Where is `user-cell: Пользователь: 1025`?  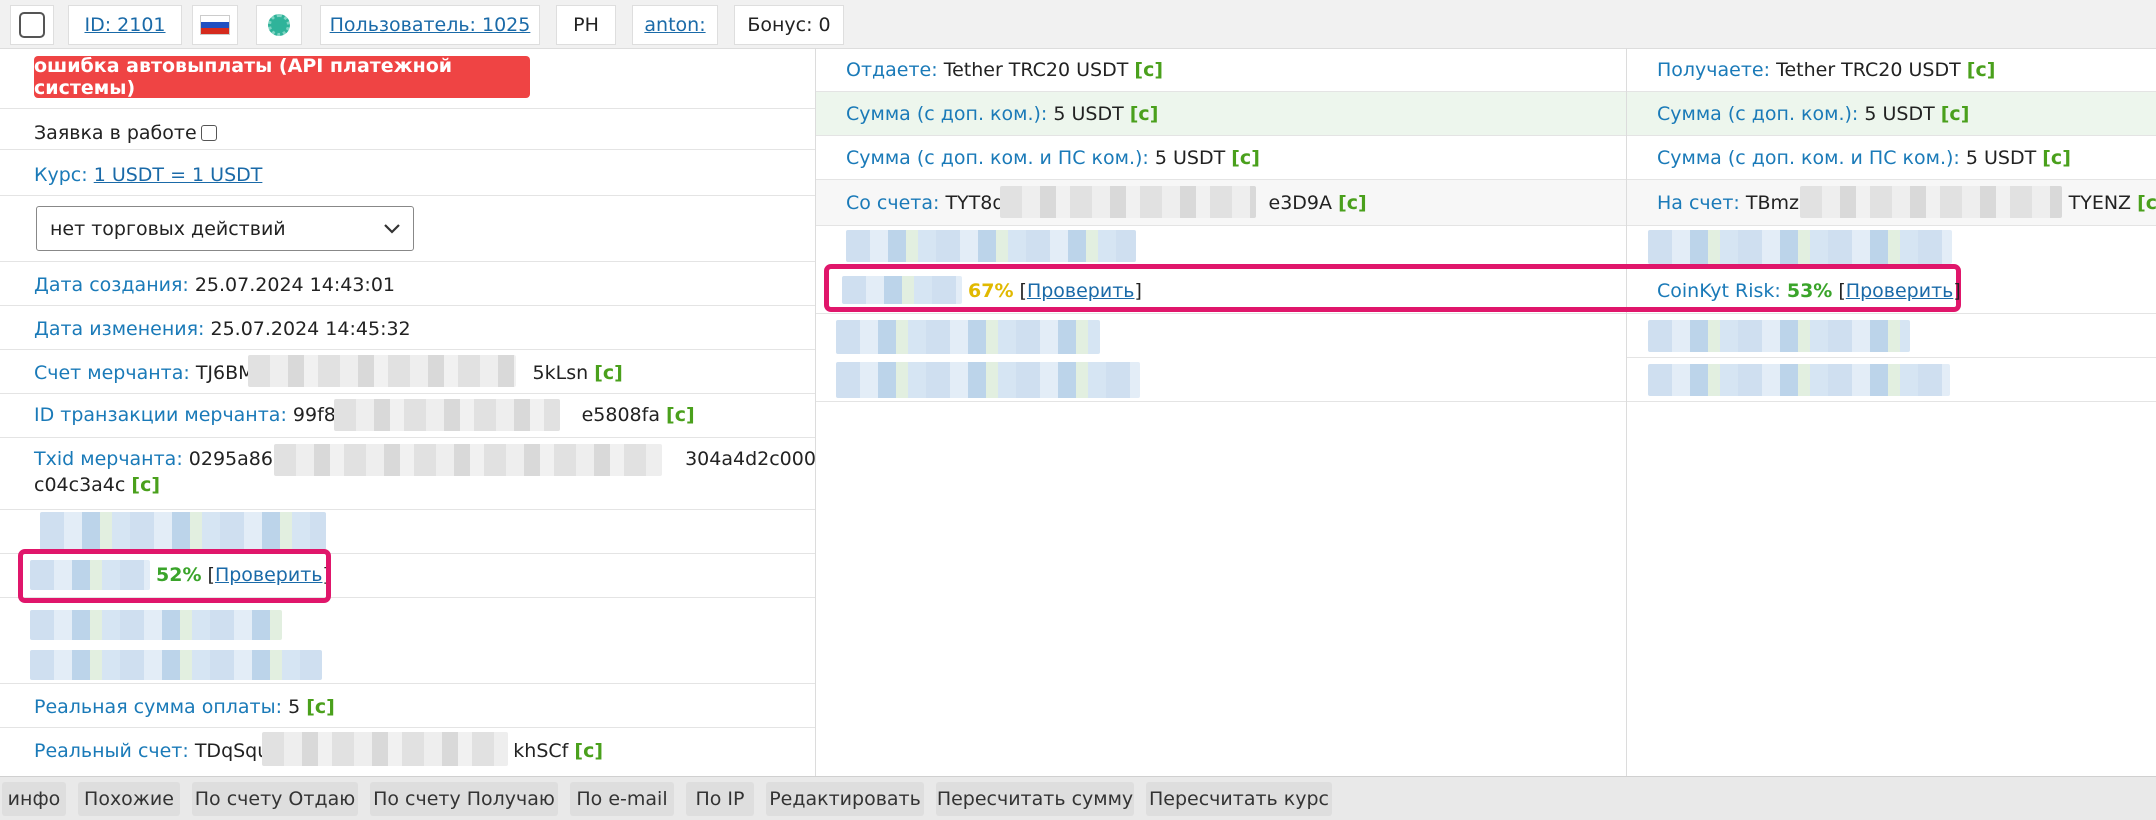
user-cell: Пользователь: 1025 is located at coordinates (430, 25).